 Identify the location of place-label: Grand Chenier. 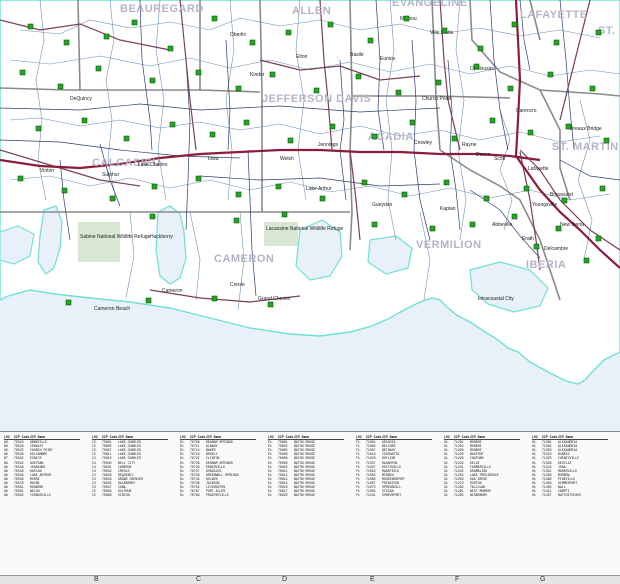
(274, 299).